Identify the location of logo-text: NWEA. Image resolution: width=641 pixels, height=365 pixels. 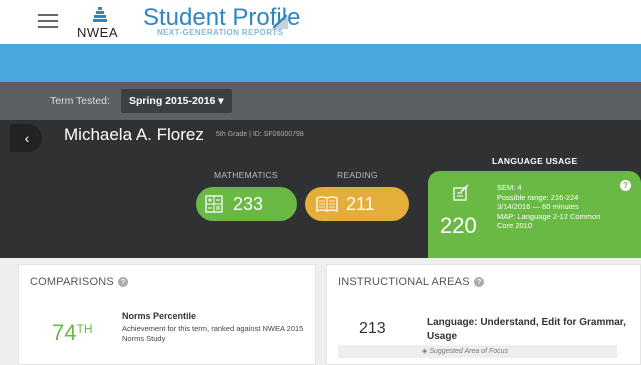
(97, 32).